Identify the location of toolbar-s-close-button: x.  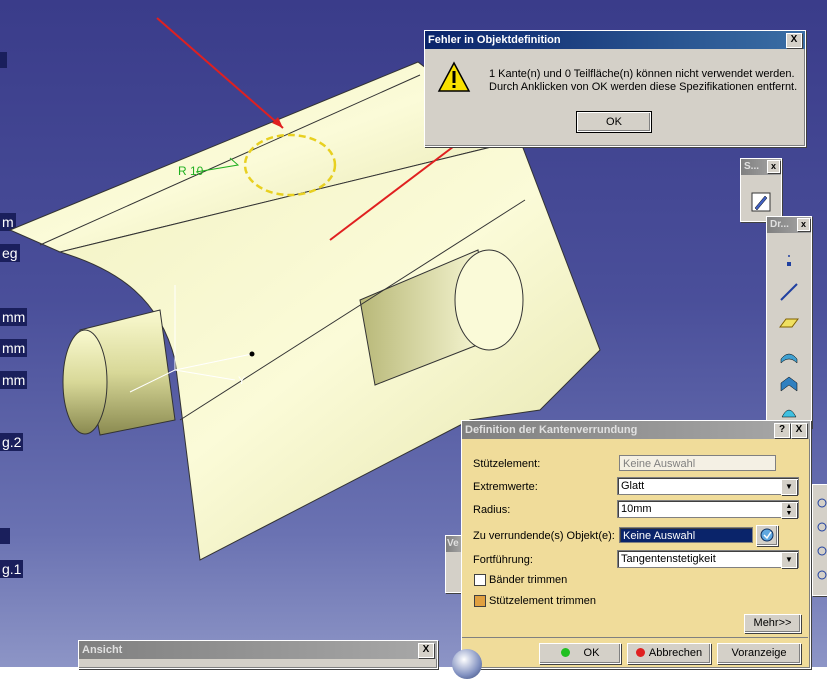
(773, 166).